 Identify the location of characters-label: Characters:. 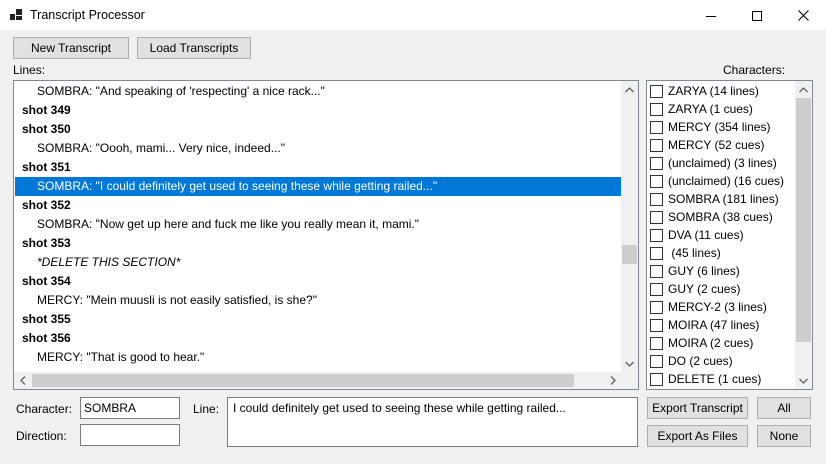
(754, 70).